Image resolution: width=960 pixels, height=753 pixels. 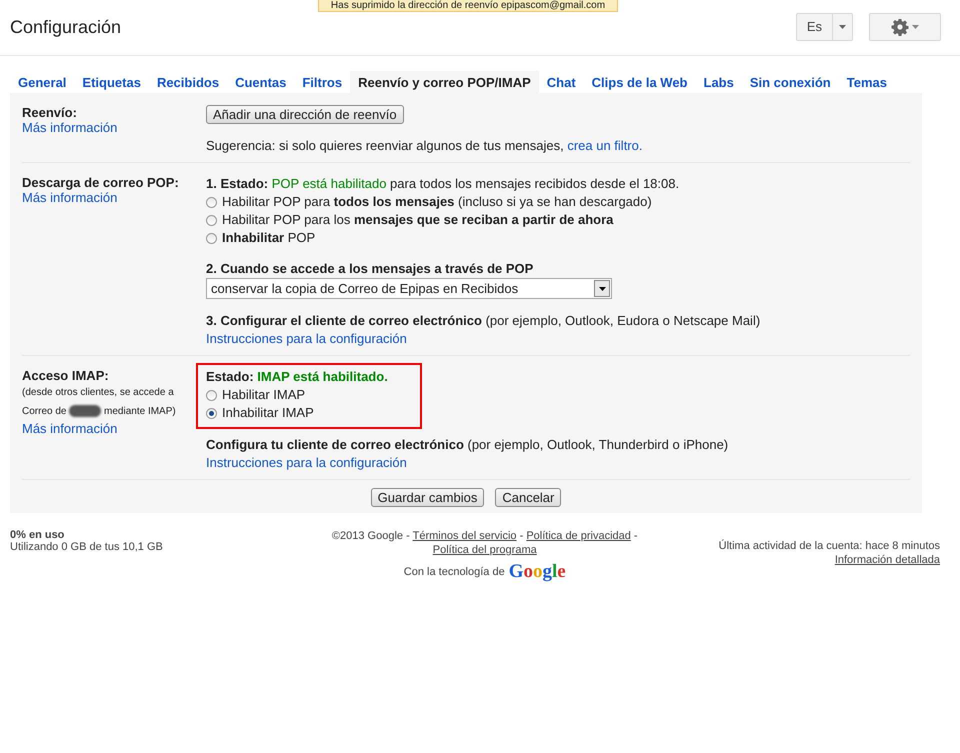 What do you see at coordinates (297, 377) in the screenshot?
I see `status-text: Estado: IMAP está habilitado.` at bounding box center [297, 377].